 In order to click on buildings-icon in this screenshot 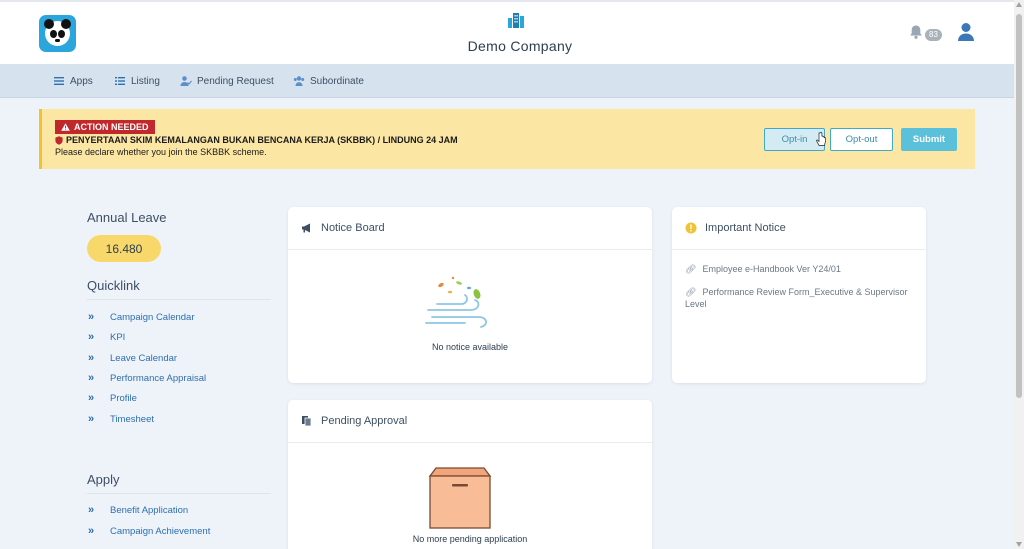, I will do `click(516, 20)`.